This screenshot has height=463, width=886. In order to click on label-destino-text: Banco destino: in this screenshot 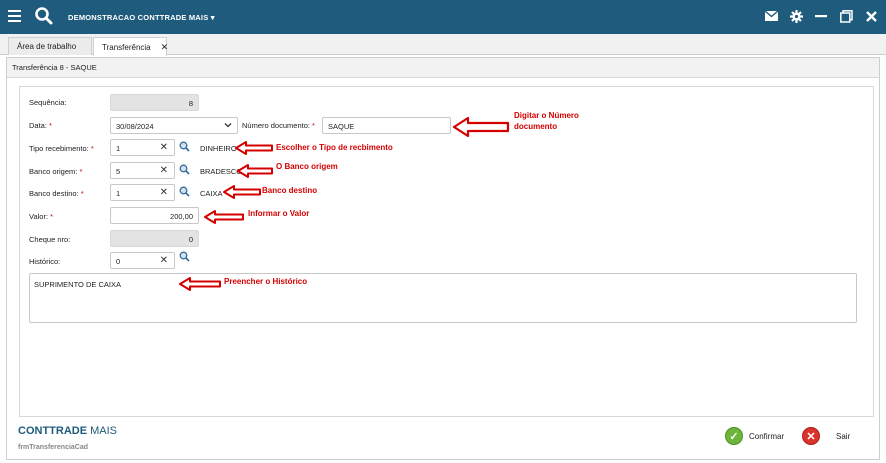, I will do `click(54, 193)`.